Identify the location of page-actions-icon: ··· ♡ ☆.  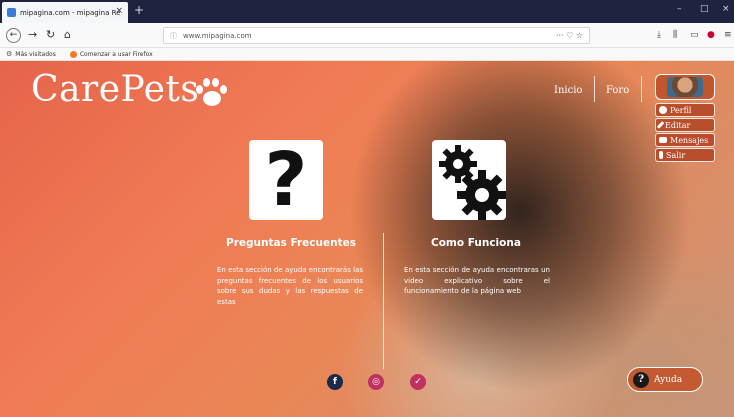
(569, 35).